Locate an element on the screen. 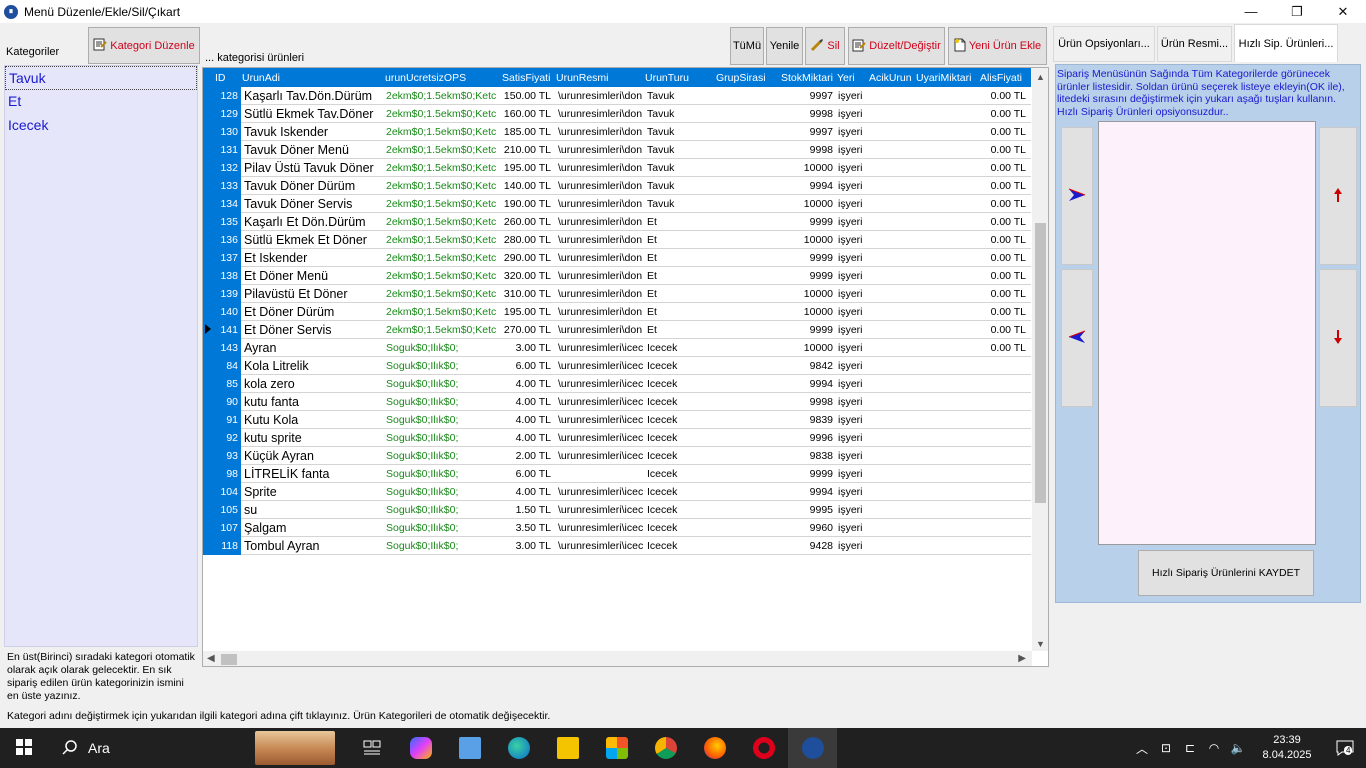 This screenshot has width=1366, height=768. task-view-icon is located at coordinates (371, 748).